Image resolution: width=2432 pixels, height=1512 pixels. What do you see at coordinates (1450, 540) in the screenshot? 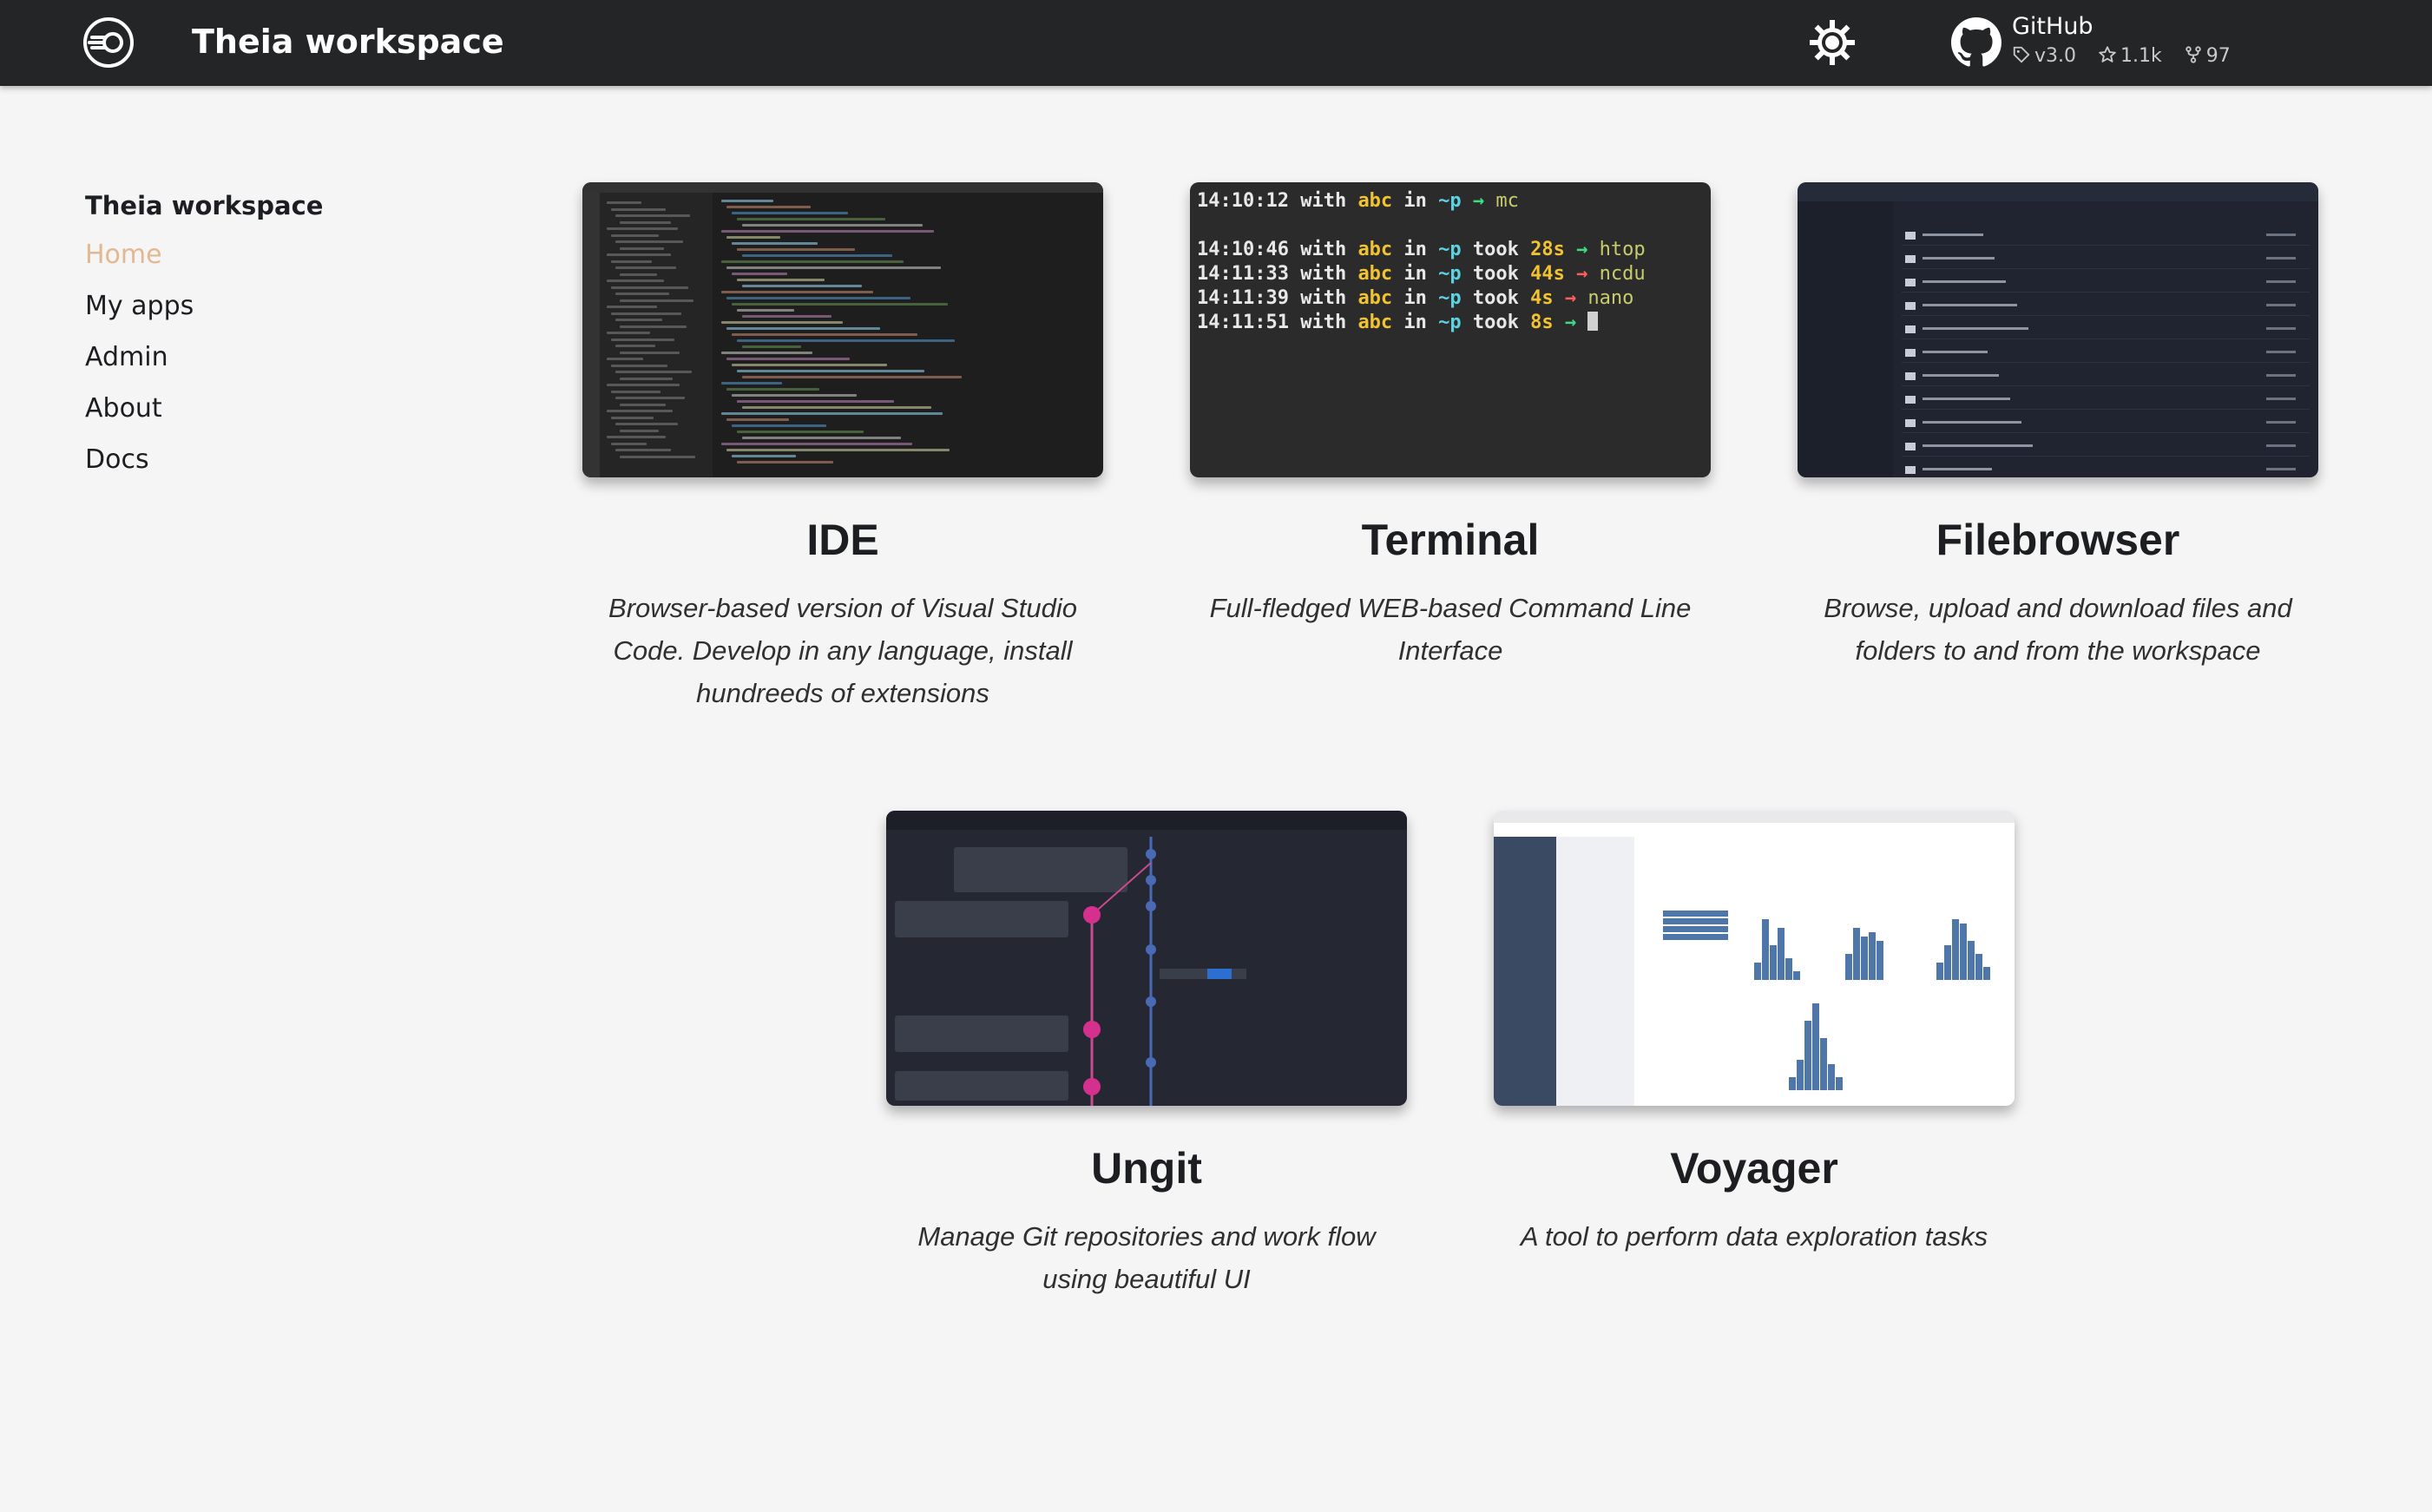
I see `app-title-terminal: Terminal` at bounding box center [1450, 540].